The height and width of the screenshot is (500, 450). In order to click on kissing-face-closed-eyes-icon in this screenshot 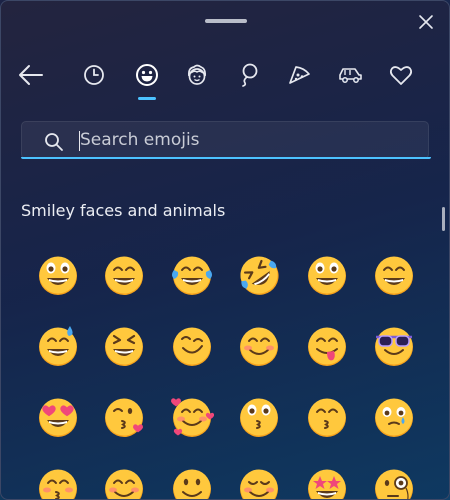, I will do `click(327, 417)`.